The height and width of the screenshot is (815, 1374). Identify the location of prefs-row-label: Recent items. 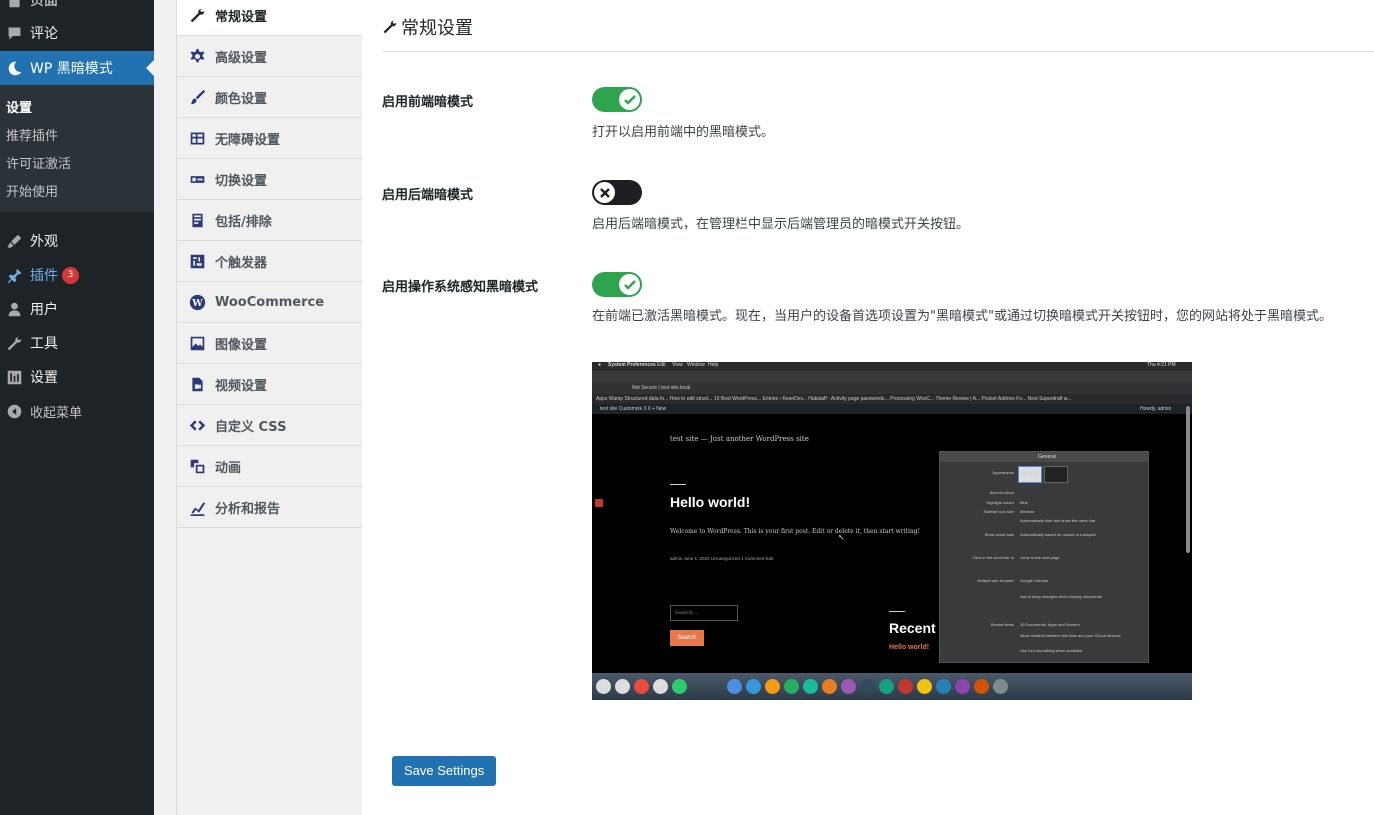
(1002, 624).